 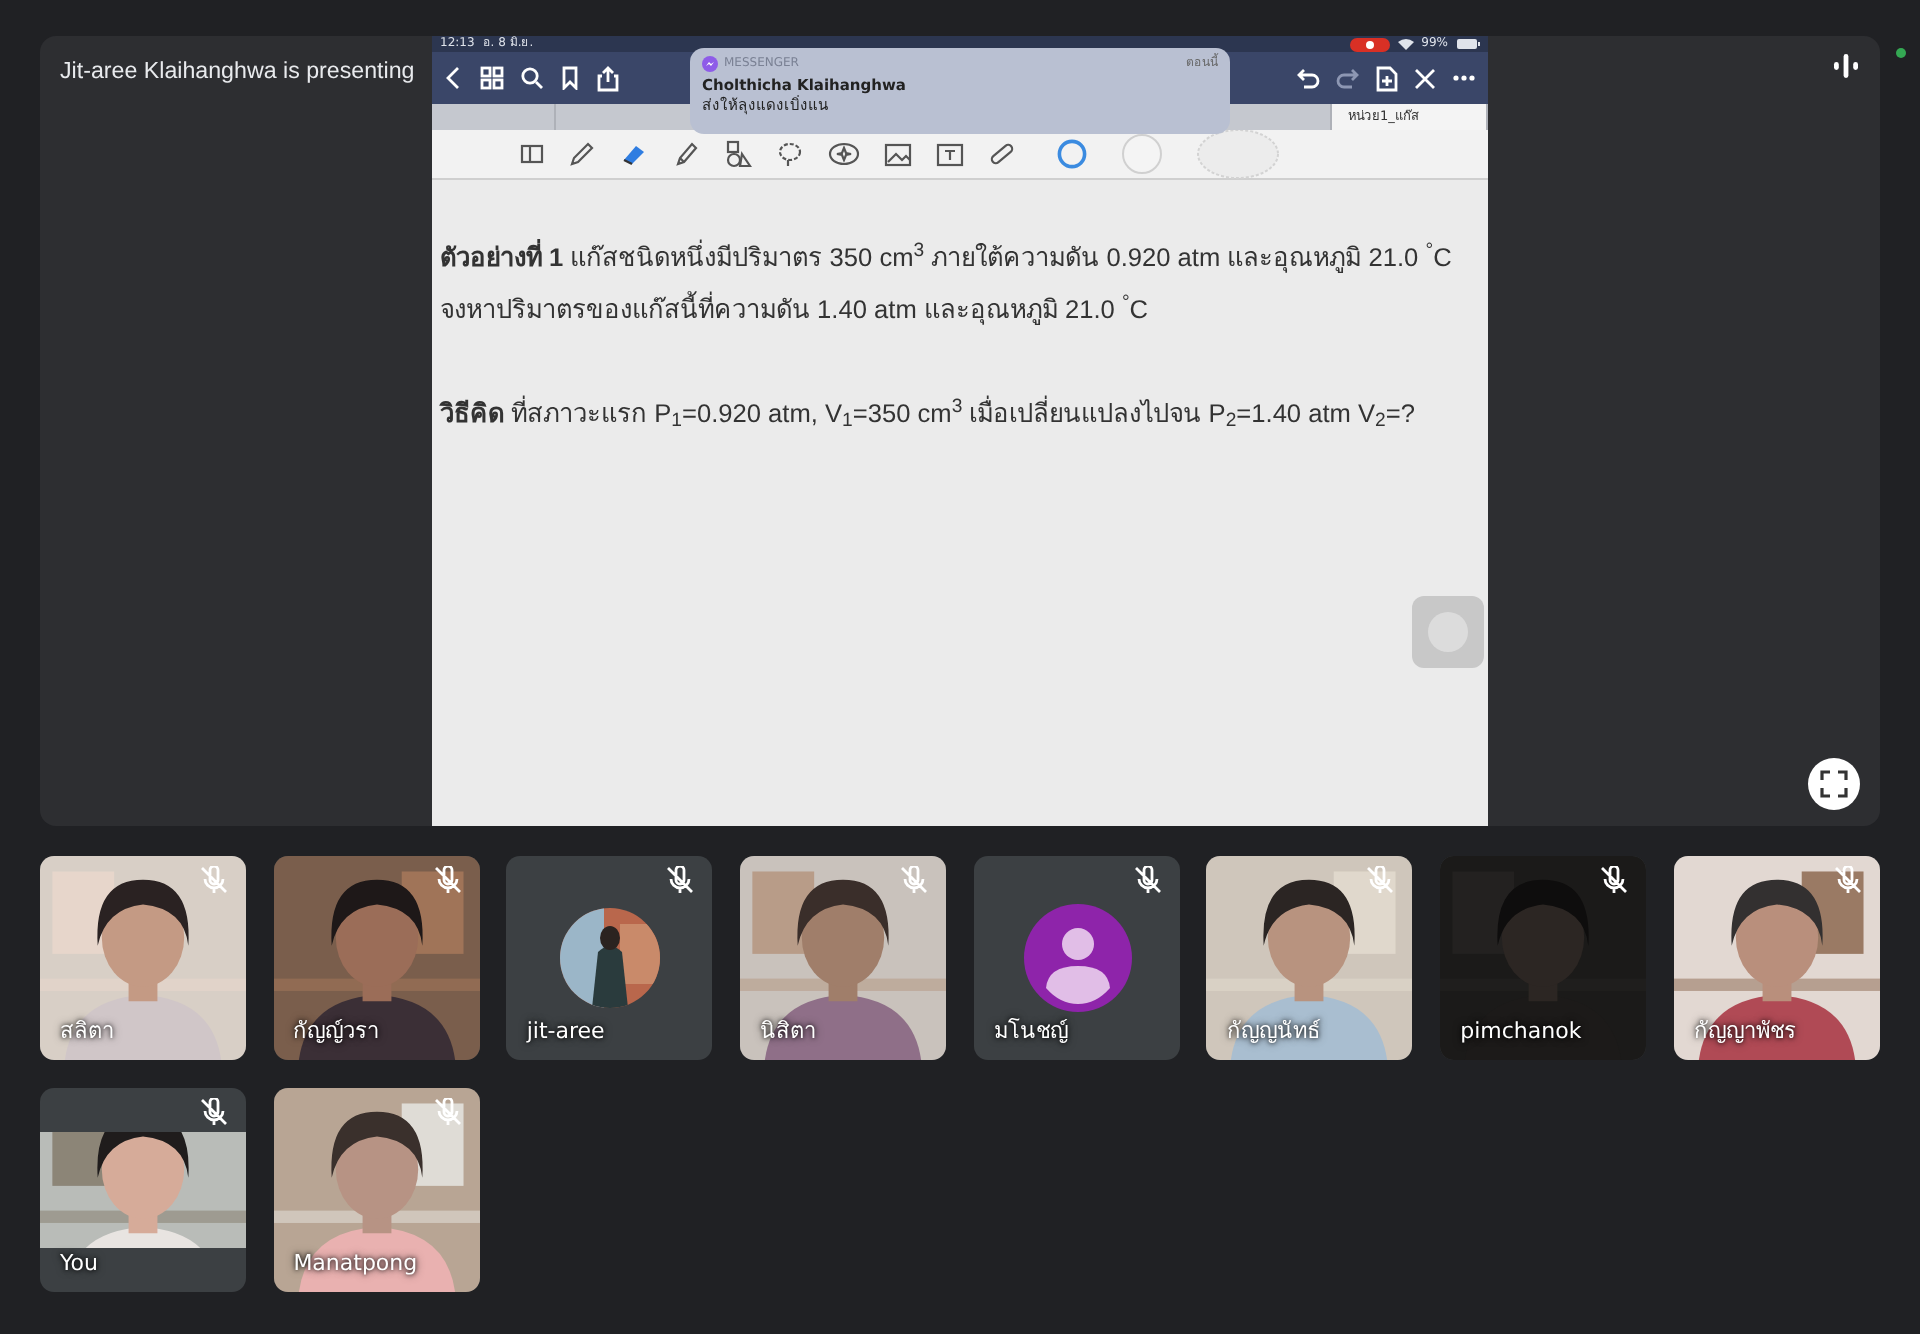 I want to click on participant-name: Manatpong, so click(x=355, y=1263).